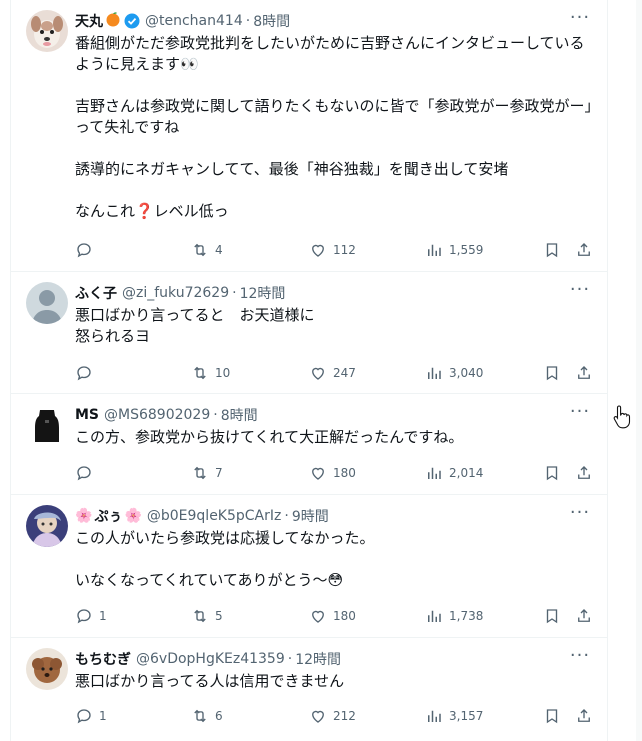 This screenshot has height=741, width=642. Describe the element at coordinates (175, 293) in the screenshot. I see `handle: @zi_fuku72629` at that location.